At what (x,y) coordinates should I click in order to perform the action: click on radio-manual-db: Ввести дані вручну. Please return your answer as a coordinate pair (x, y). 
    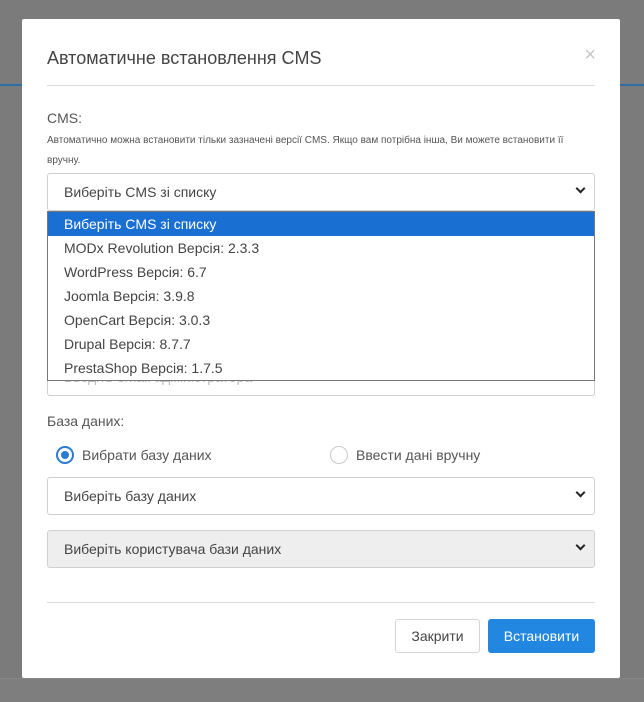
    Looking at the image, I should click on (405, 455).